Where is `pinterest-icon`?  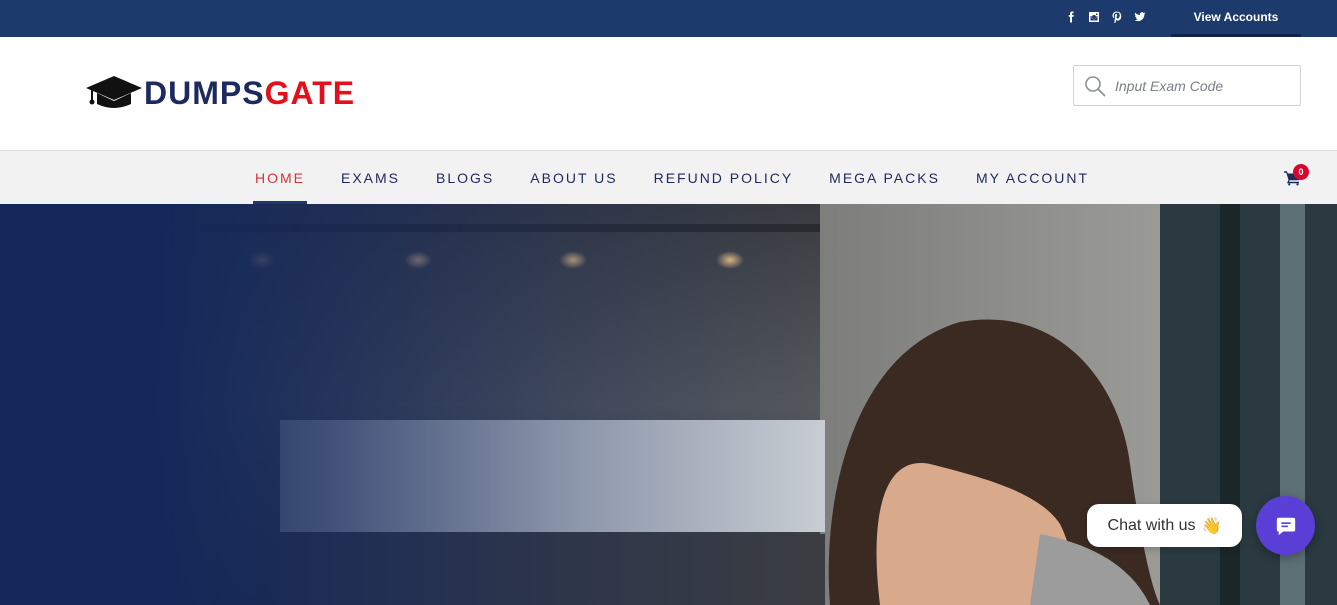
pinterest-icon is located at coordinates (1117, 17).